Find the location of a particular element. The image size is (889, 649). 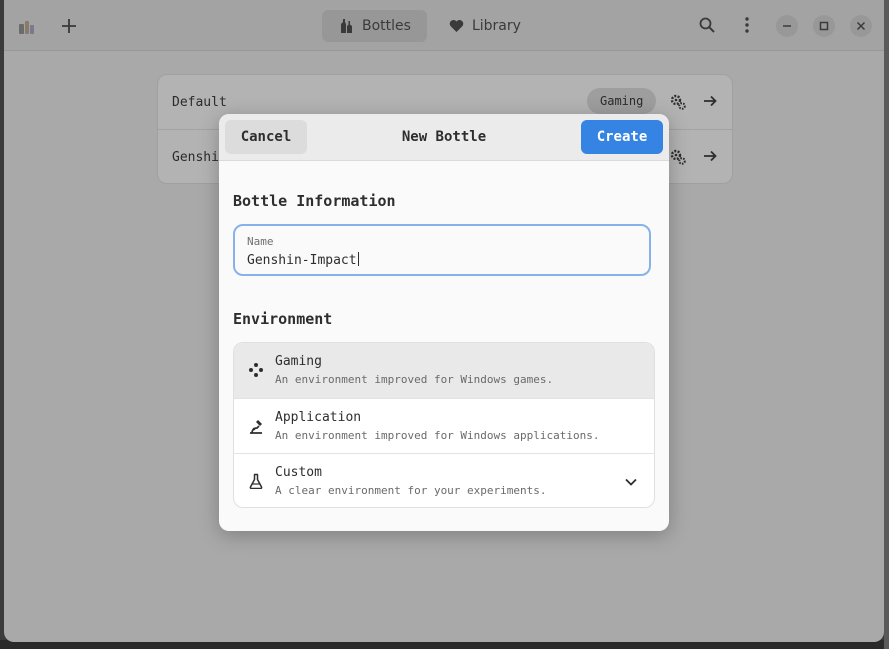

add-bottle-button is located at coordinates (69, 26).